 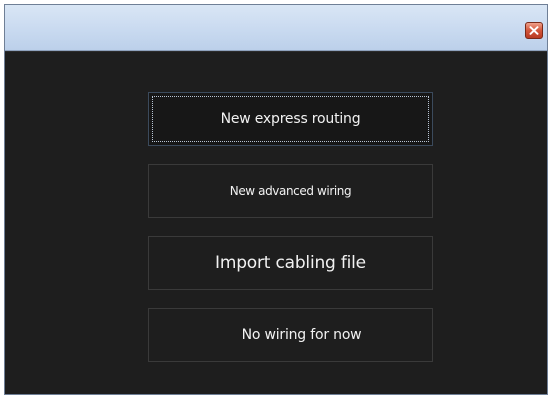 I want to click on no-wiring-for-now-button: No wiring for now, so click(x=290, y=335).